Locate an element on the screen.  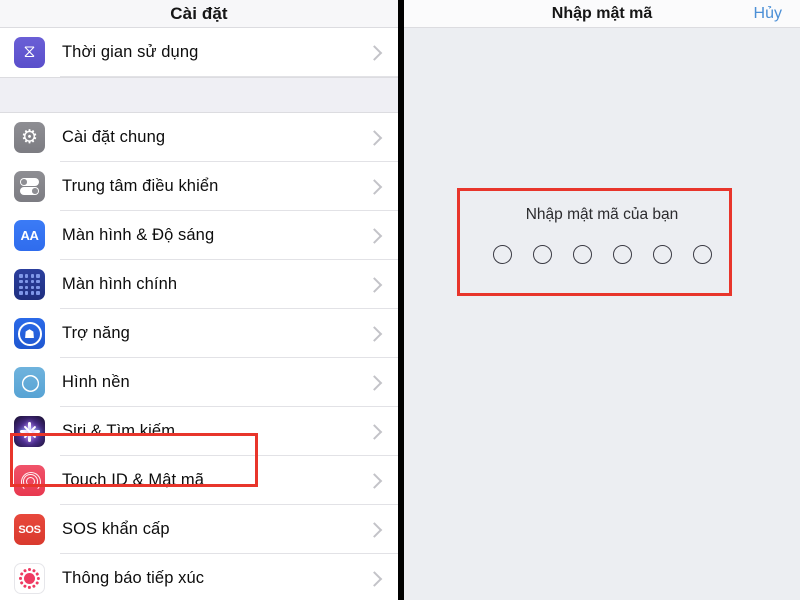
sidebar-item-display-brightness: AA Màn hình & Độ sáng is located at coordinates (199, 235).